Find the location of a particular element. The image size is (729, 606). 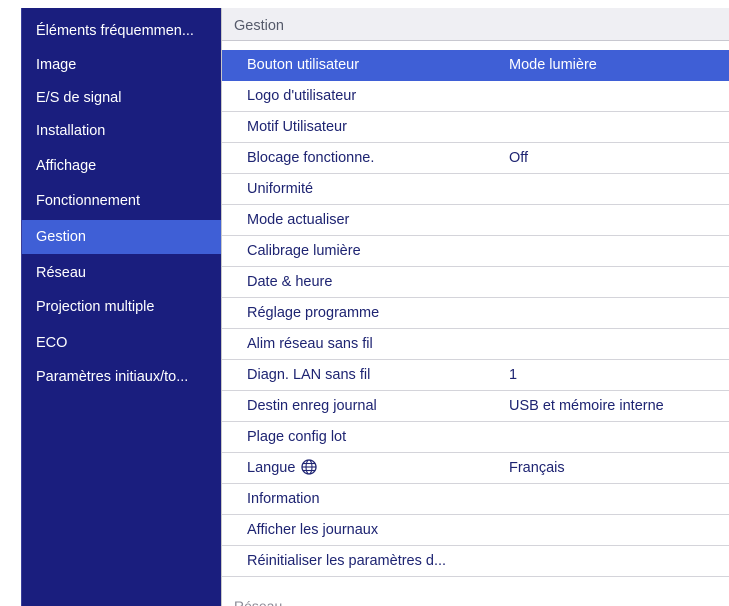

sidebar-item-e-s-de-signal: E/S de signal is located at coordinates (122, 98).